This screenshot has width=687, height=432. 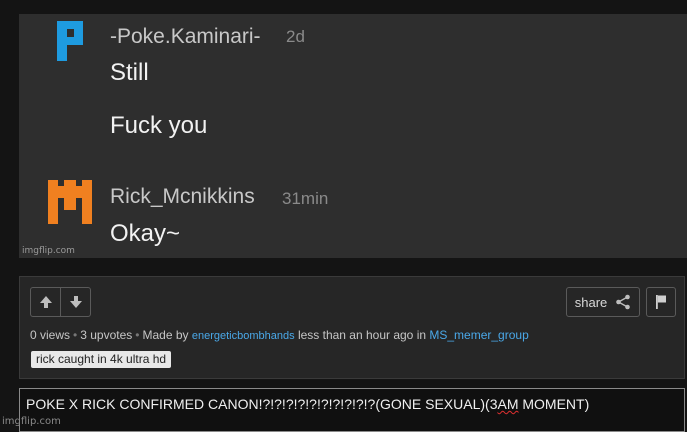 What do you see at coordinates (129, 72) in the screenshot?
I see `comment-message: Still` at bounding box center [129, 72].